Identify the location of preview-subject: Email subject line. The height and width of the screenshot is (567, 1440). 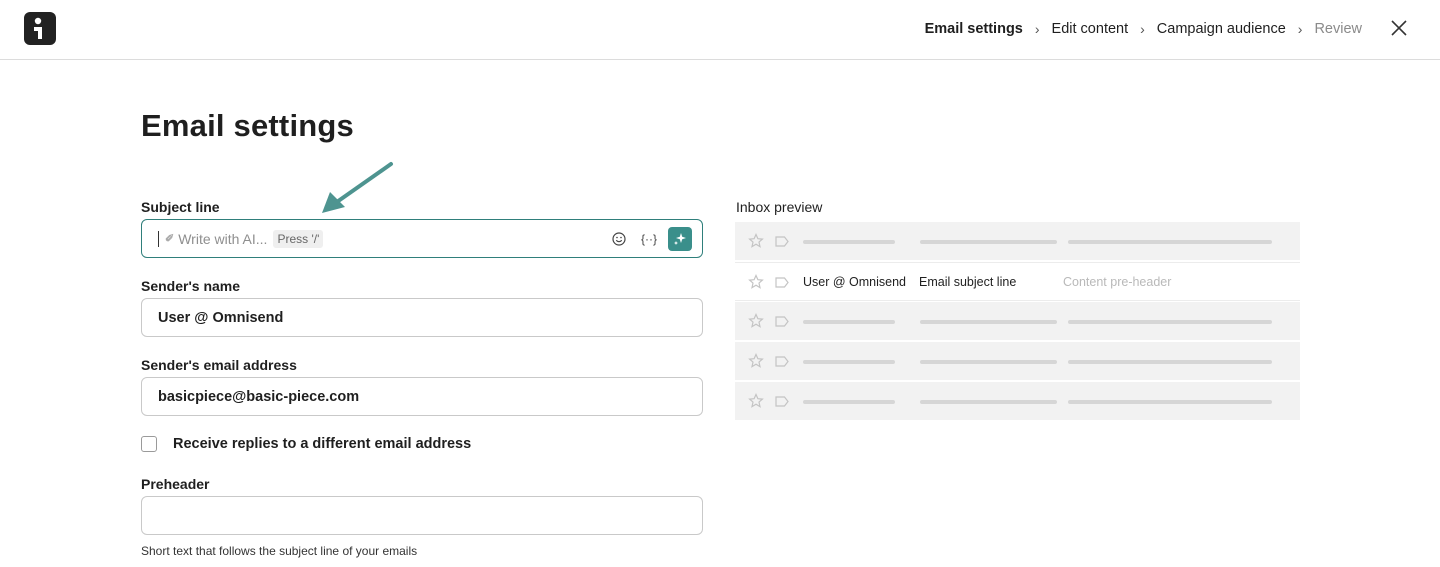
(968, 282).